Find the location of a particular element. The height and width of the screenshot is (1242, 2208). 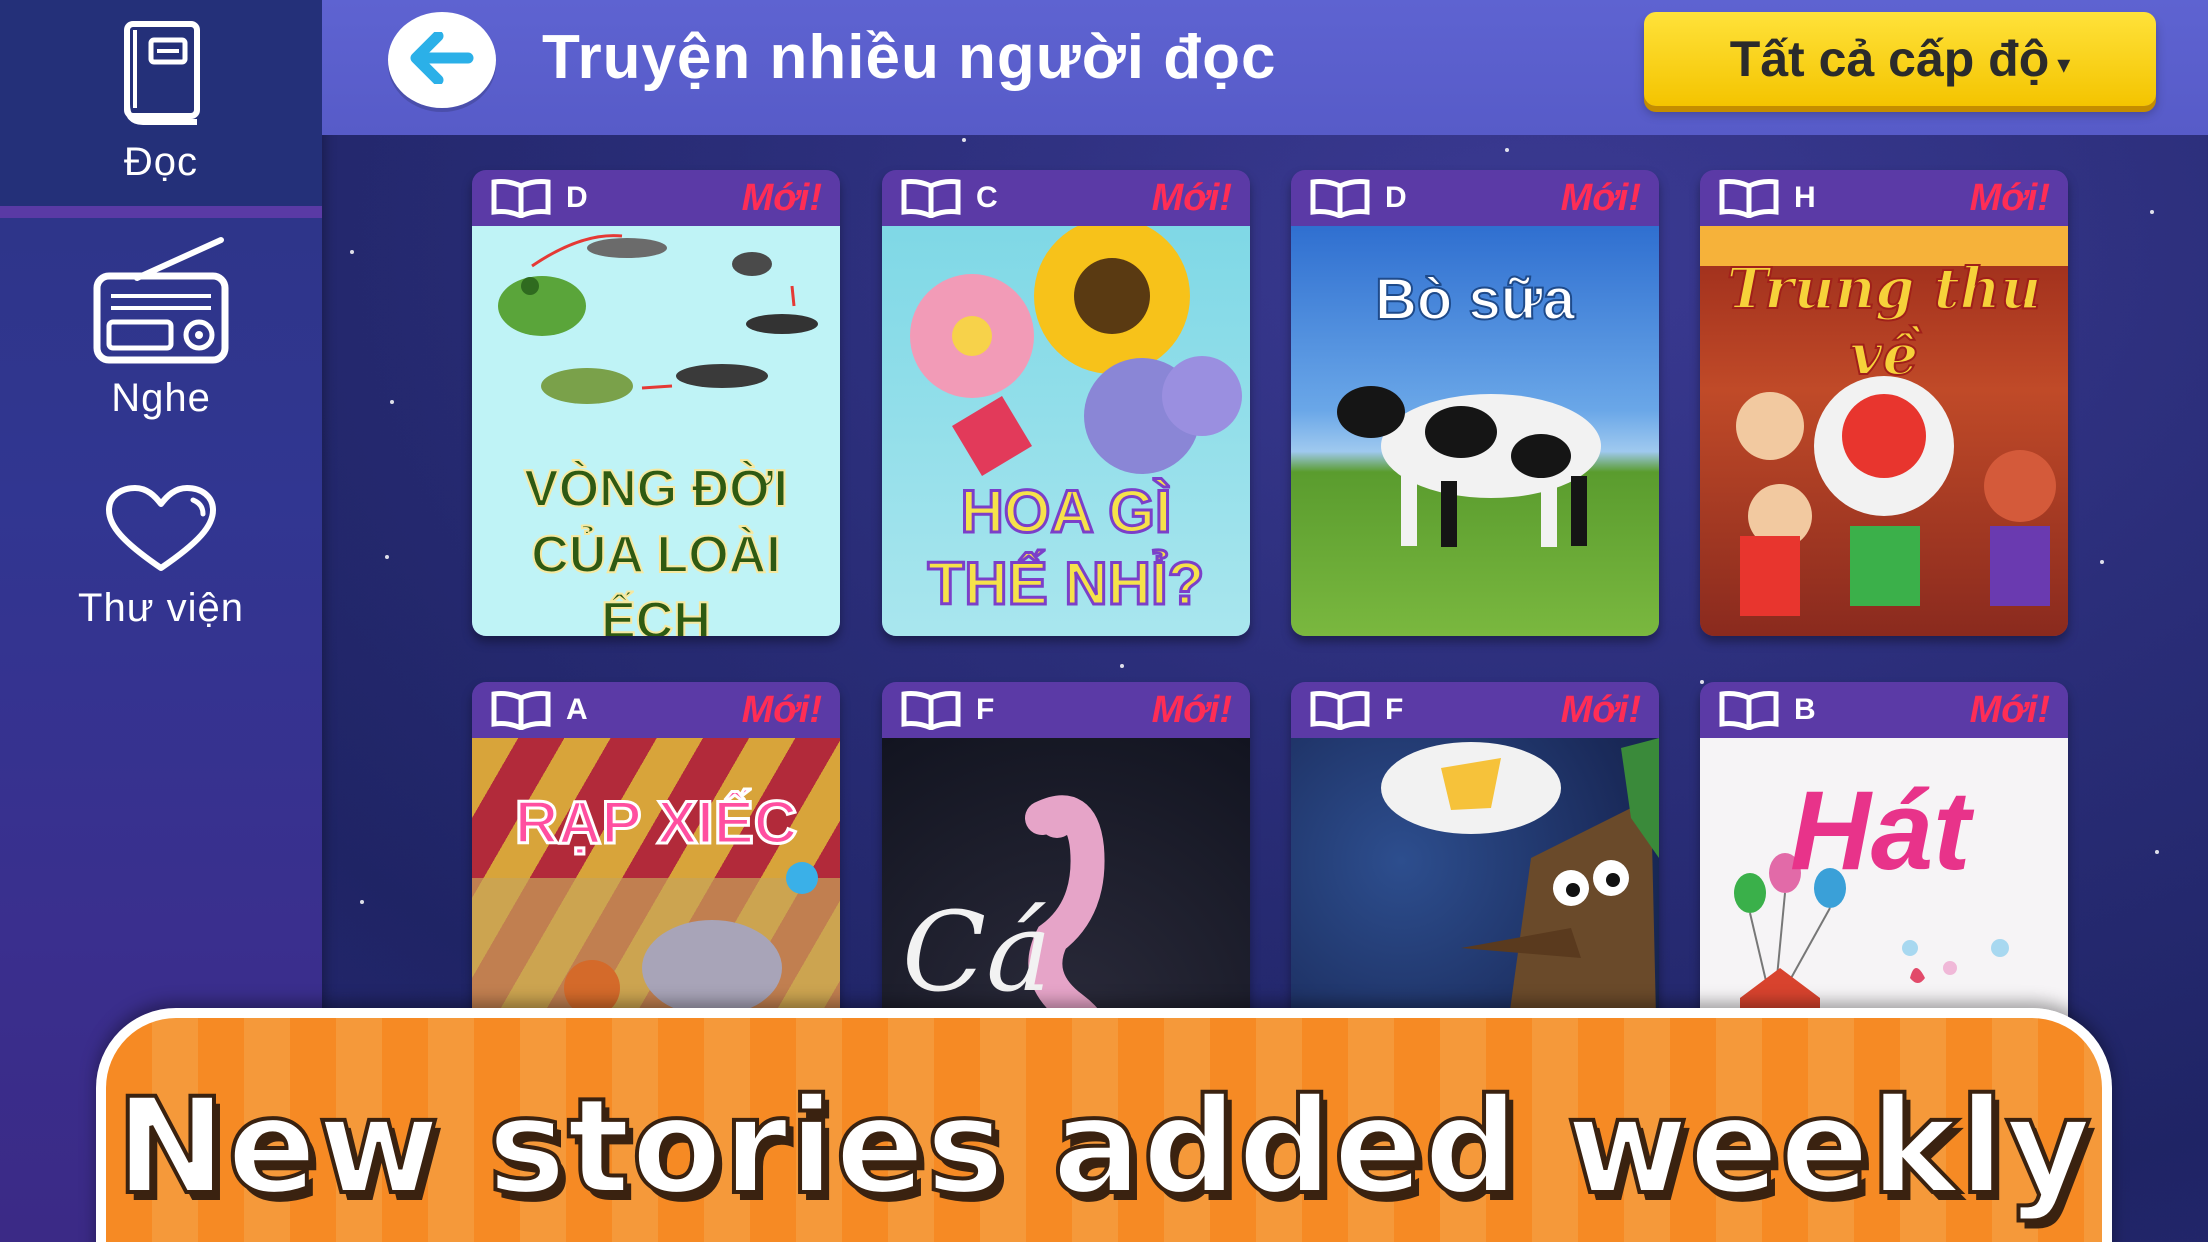

level-filter-dropdown: Tất cả cấp độ ▾ is located at coordinates (1900, 59).